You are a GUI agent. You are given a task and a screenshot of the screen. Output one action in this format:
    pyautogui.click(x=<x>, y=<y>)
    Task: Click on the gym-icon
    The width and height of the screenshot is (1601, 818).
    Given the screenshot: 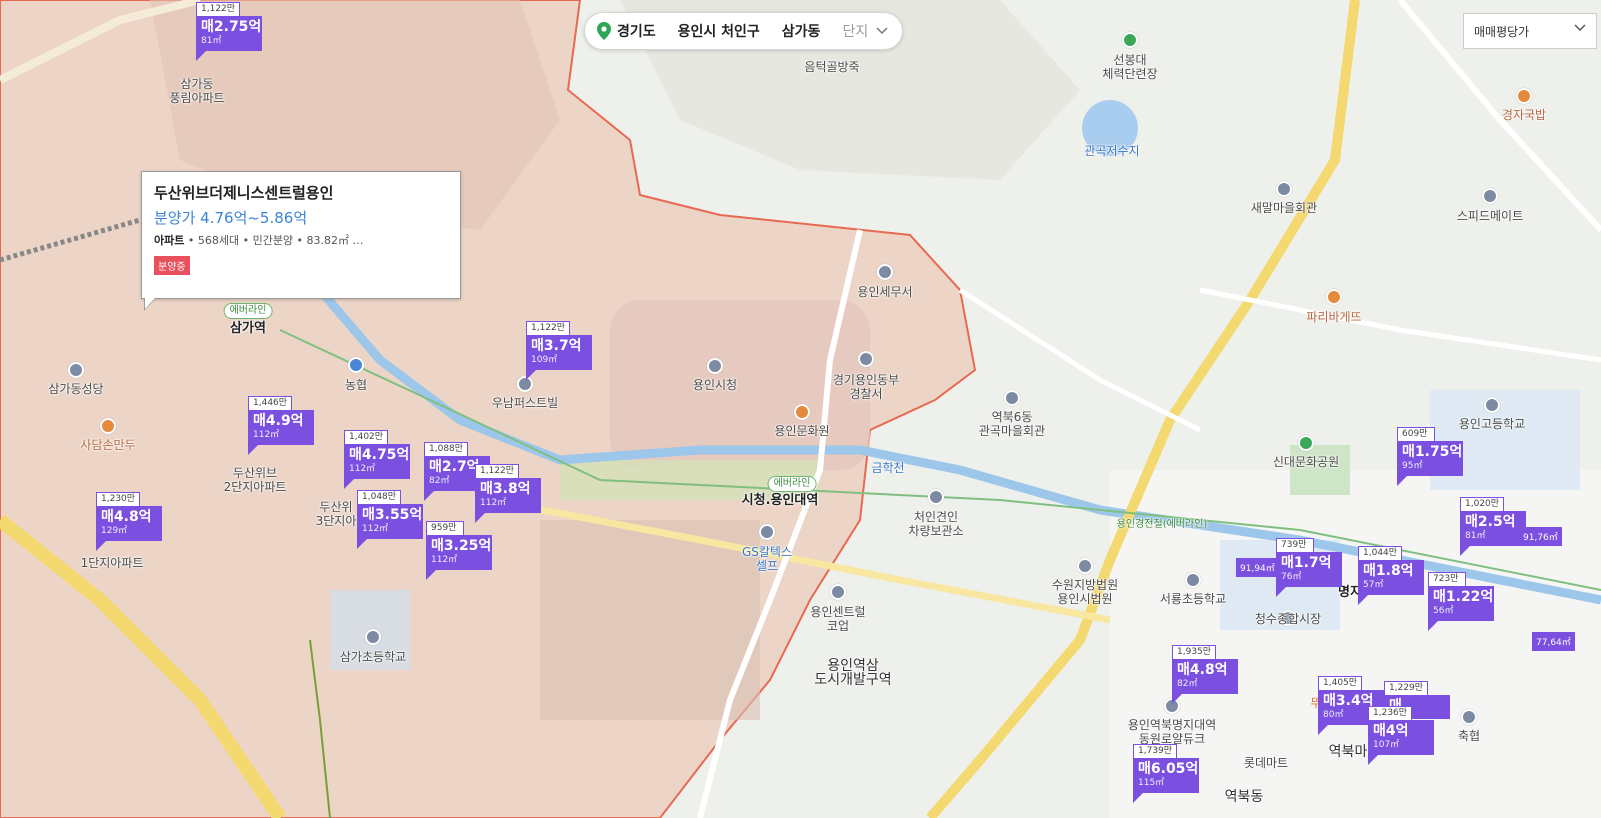 What is the action you would take?
    pyautogui.click(x=1130, y=40)
    